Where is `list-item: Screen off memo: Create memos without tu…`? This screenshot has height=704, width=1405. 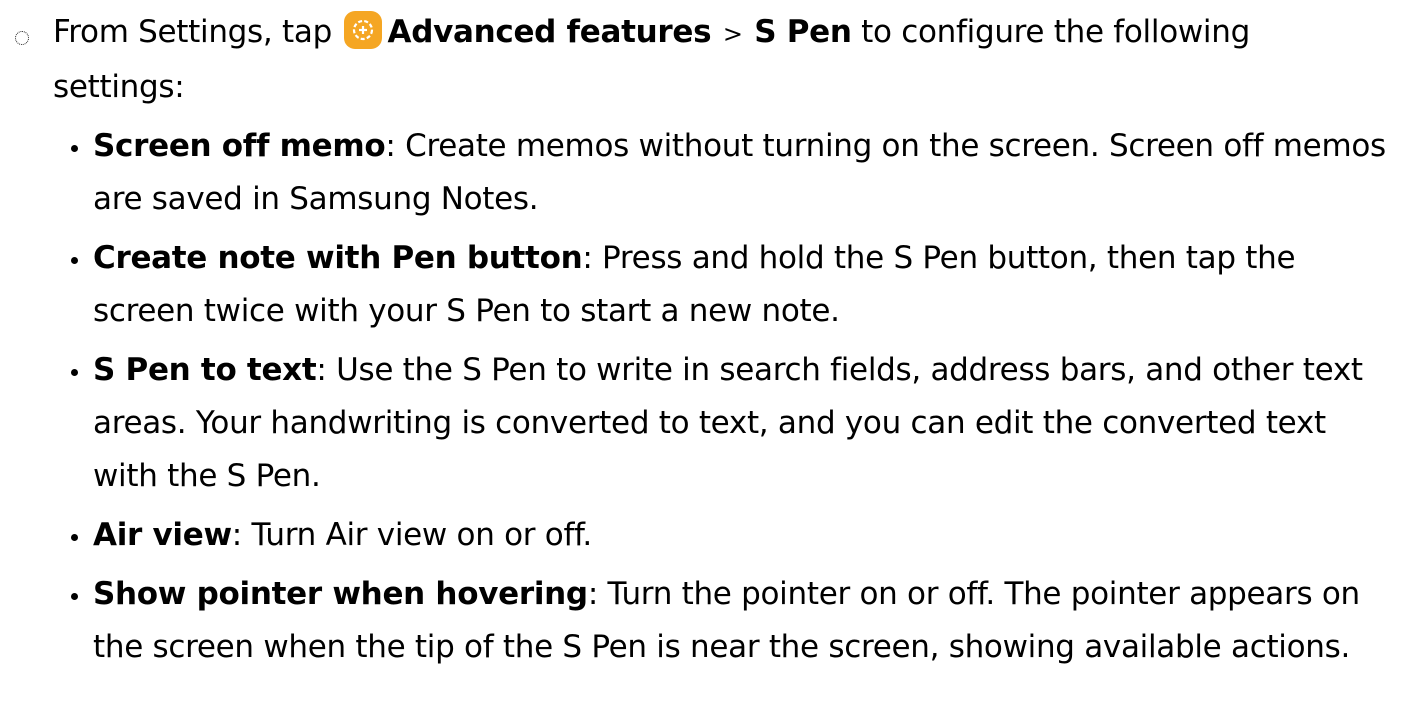 list-item: Screen off memo: Create memos without tu… is located at coordinates (696, 173).